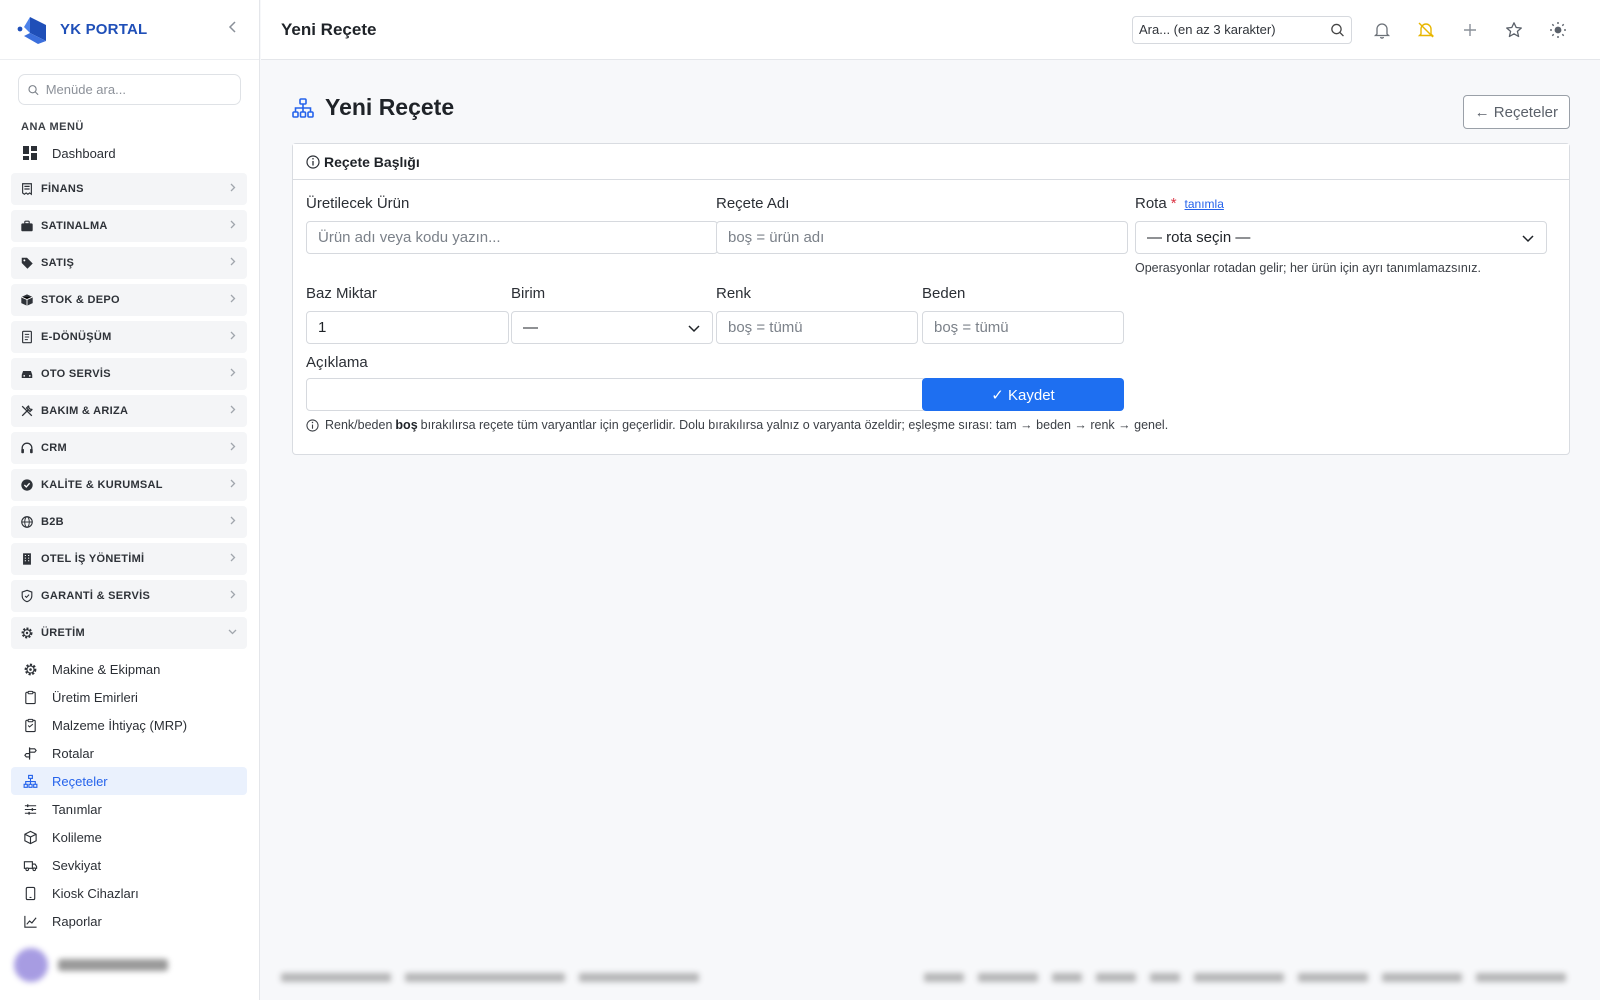  Describe the element at coordinates (1341, 237) in the screenshot. I see `route-select: — rota seçin —` at that location.